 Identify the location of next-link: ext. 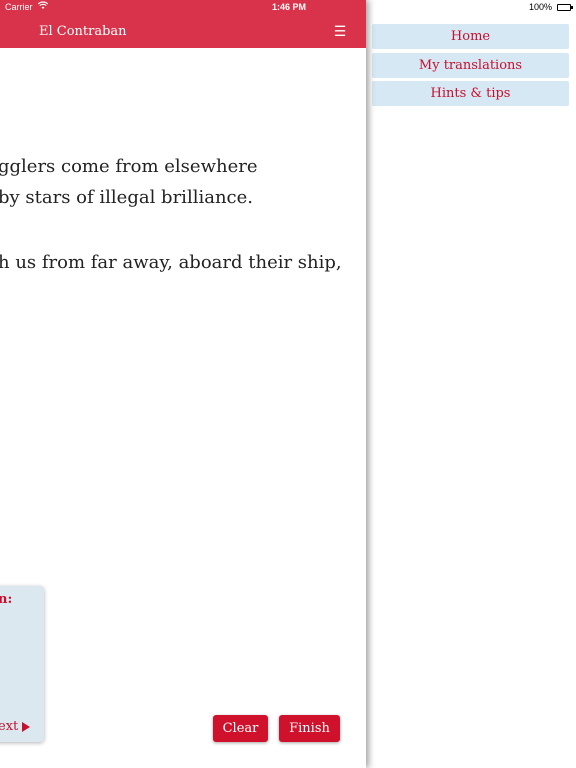
(15, 726).